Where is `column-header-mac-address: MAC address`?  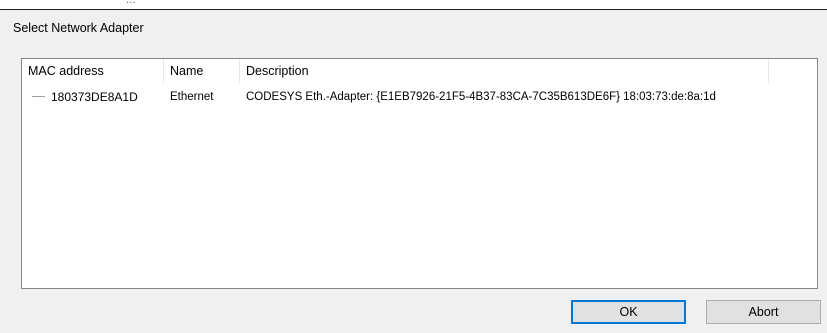 column-header-mac-address: MAC address is located at coordinates (93, 71).